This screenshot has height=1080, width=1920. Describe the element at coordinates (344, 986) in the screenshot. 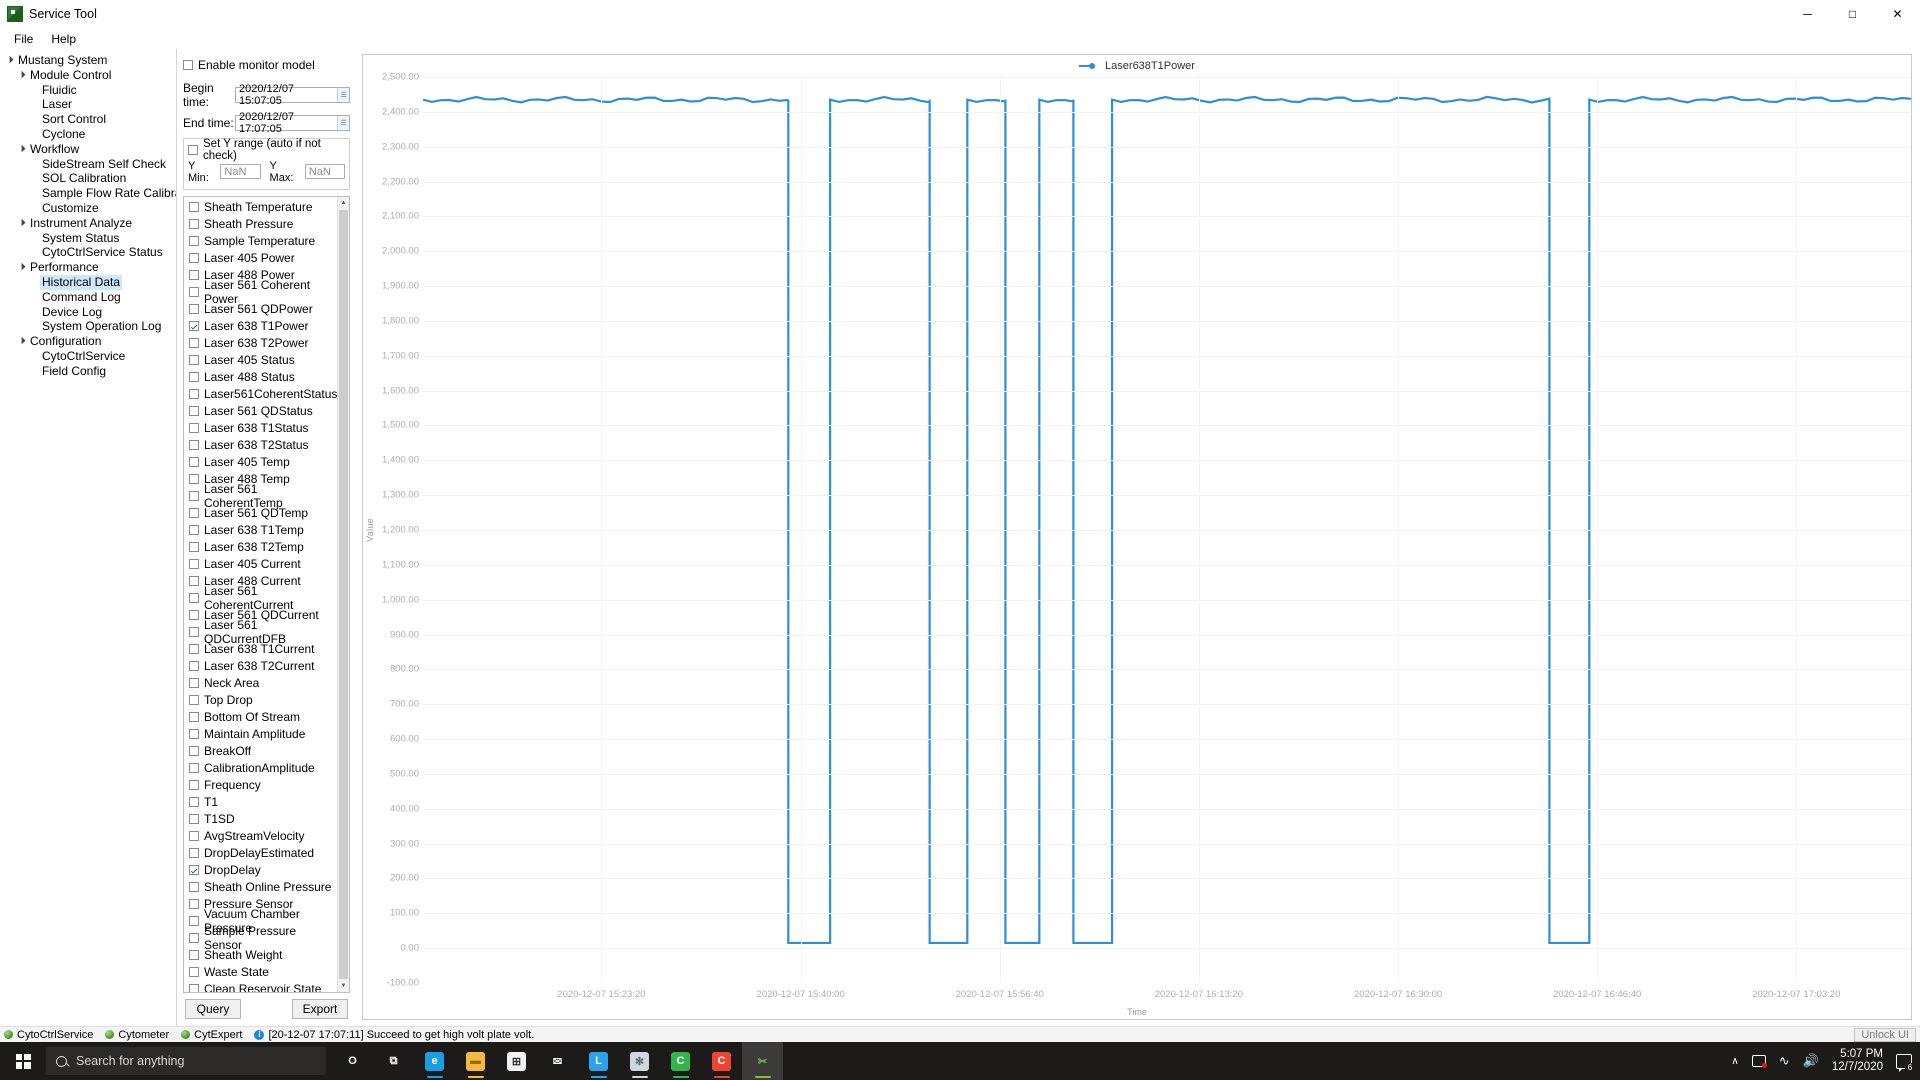

I see `scroll-down-button: ▼` at that location.